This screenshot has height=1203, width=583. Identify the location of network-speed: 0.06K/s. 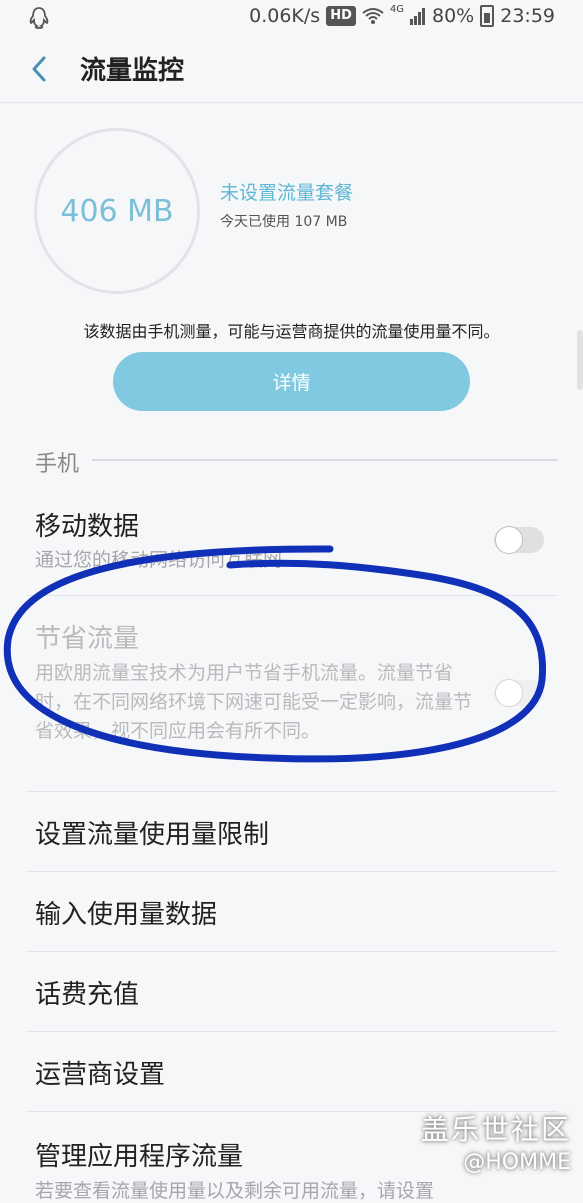
(285, 16).